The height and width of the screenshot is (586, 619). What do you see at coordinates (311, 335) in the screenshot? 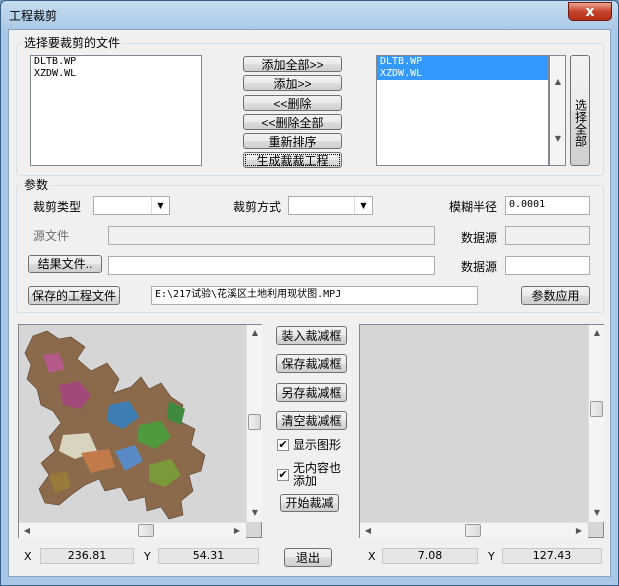
I see `load-clip-box-button: 装入裁减框` at bounding box center [311, 335].